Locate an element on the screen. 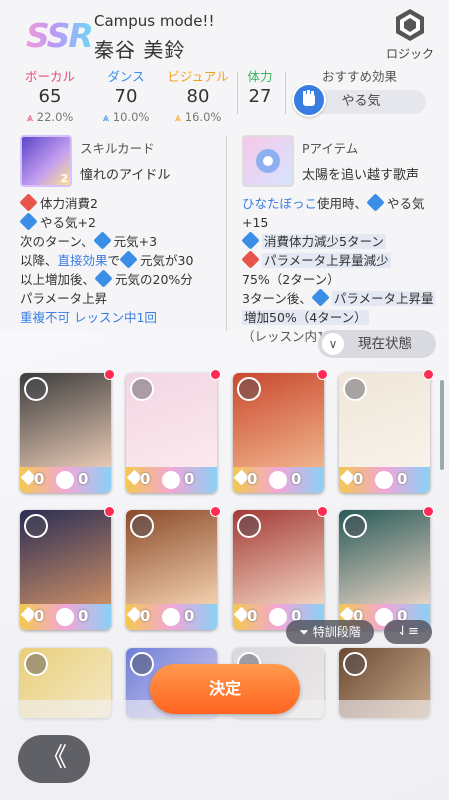 This screenshot has height=800, width=449. divider is located at coordinates (285, 93).